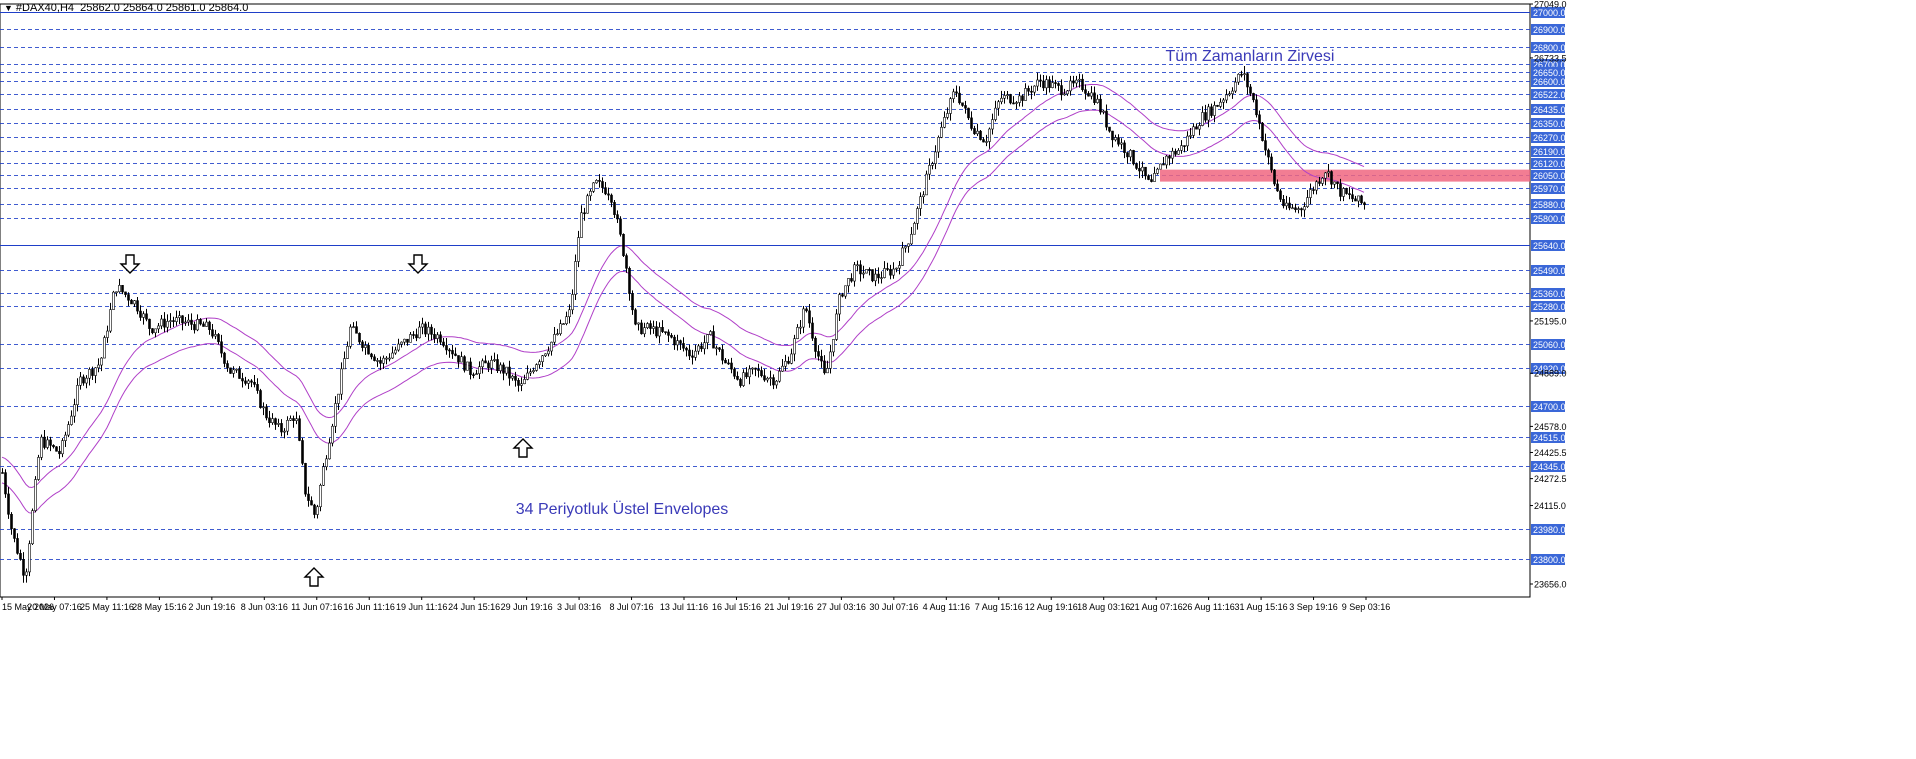 The image size is (1916, 759). I want to click on level-price-label: 26600.0, so click(1549, 82).